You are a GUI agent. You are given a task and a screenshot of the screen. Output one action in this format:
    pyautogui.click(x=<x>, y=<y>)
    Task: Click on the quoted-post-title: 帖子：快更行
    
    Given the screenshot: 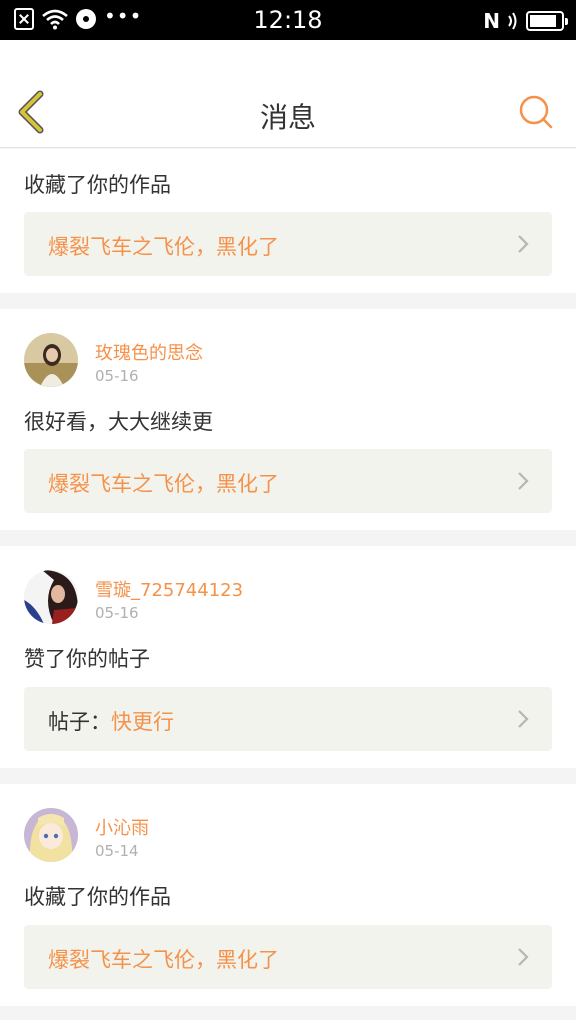 What is the action you would take?
    pyautogui.click(x=111, y=721)
    